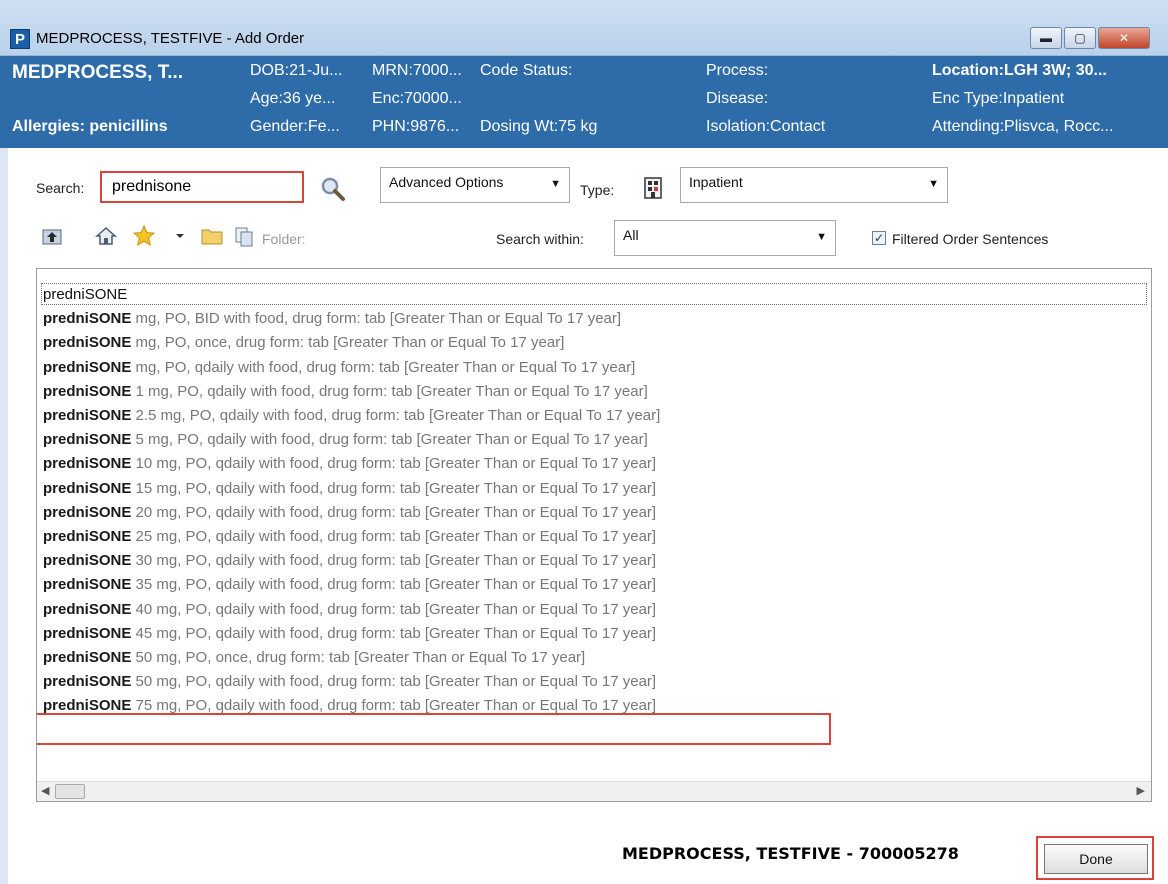 Image resolution: width=1168 pixels, height=884 pixels. What do you see at coordinates (4, 516) in the screenshot?
I see `window-left-edge` at bounding box center [4, 516].